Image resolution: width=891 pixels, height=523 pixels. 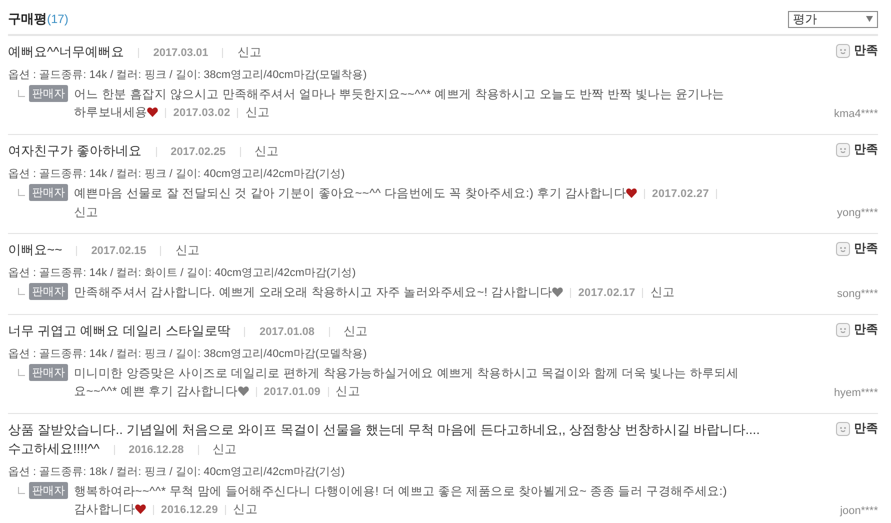 What do you see at coordinates (292, 392) in the screenshot?
I see `reply-date: 2017.01.09` at bounding box center [292, 392].